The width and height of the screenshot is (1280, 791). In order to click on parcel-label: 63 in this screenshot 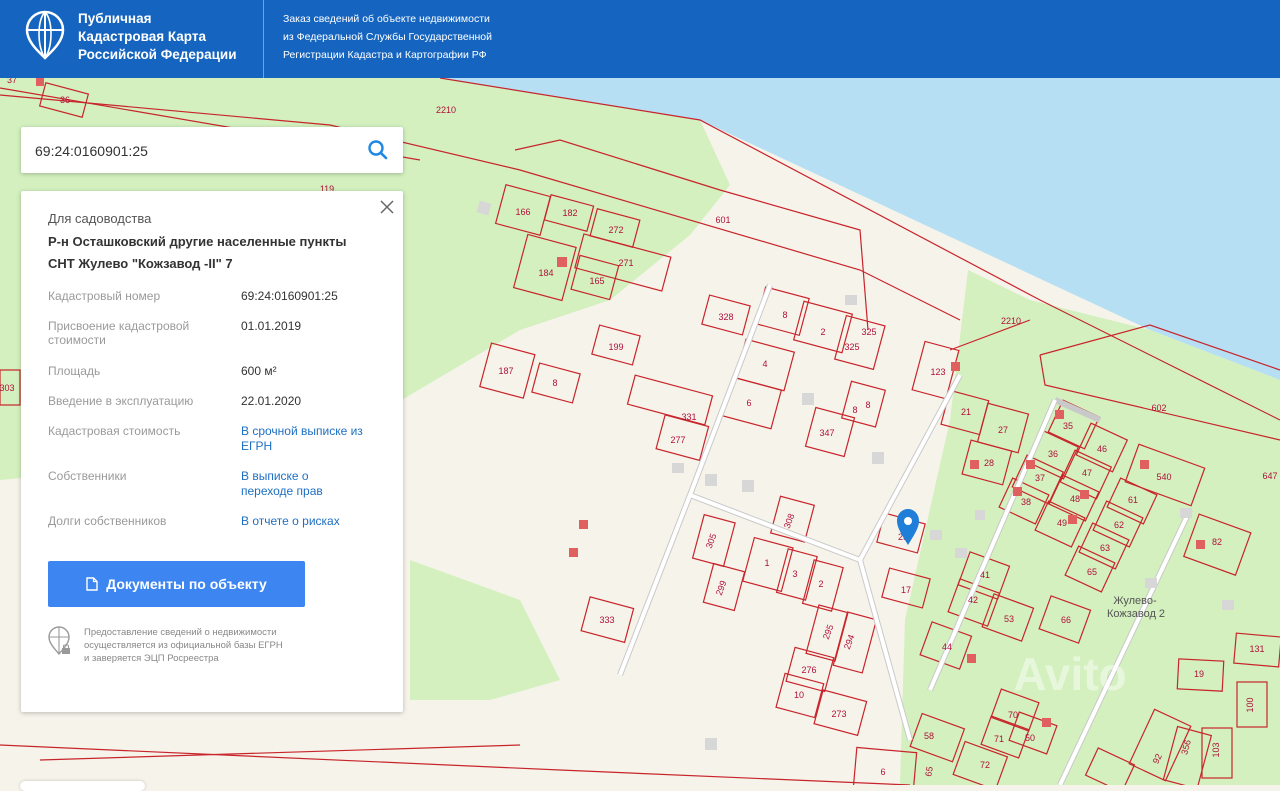, I will do `click(1105, 548)`.